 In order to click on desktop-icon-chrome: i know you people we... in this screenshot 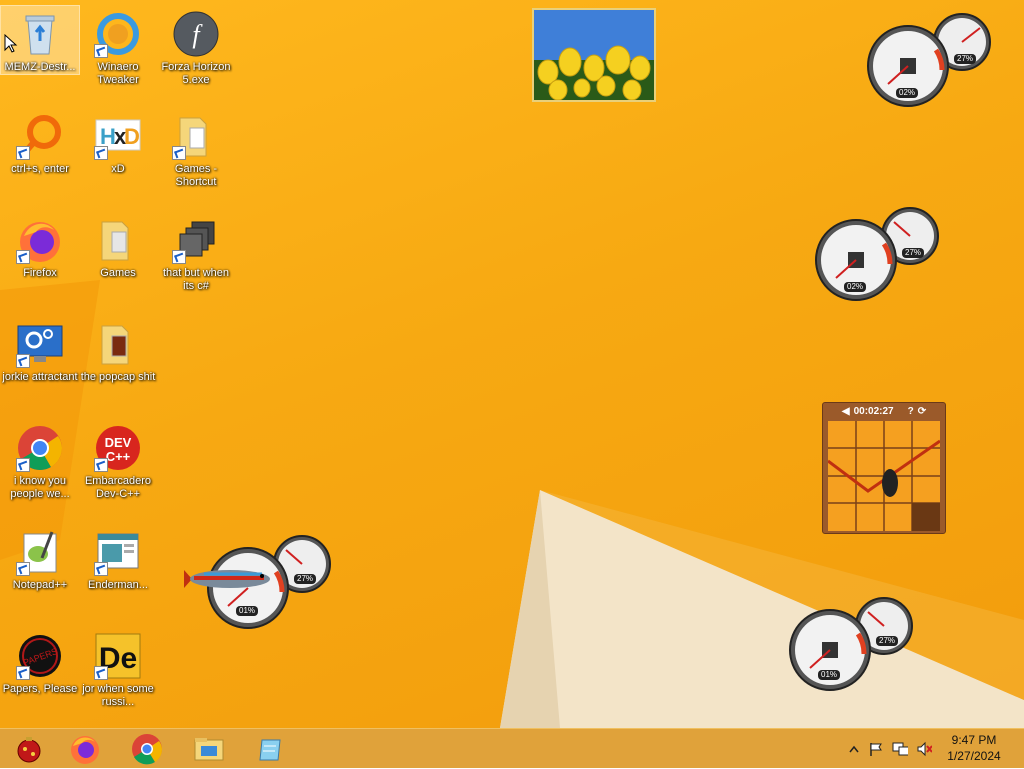, I will do `click(40, 470)`.